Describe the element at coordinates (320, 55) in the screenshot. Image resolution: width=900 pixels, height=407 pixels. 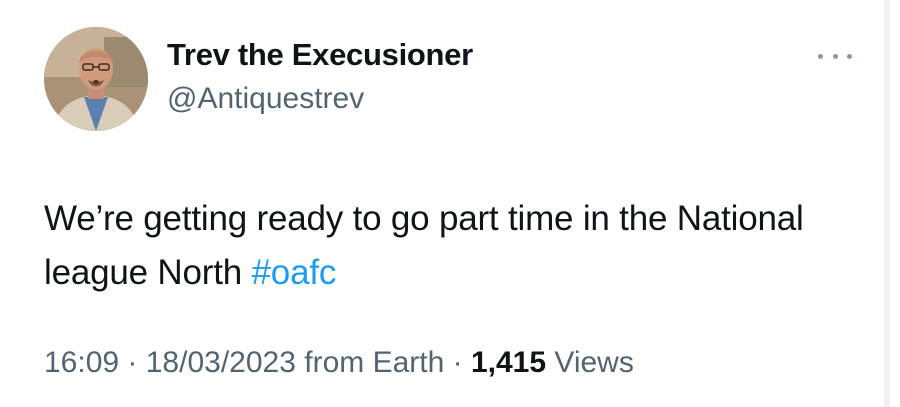
I see `author-display-name: Trev the Execusioner` at that location.